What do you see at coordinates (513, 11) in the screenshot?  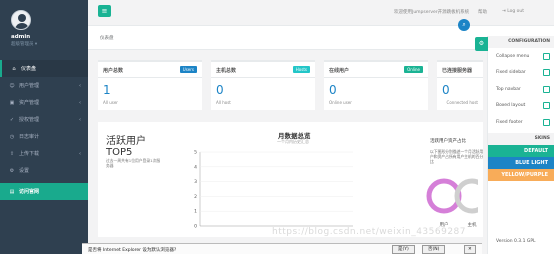 I see `logout-link: ⇥ Log out` at bounding box center [513, 11].